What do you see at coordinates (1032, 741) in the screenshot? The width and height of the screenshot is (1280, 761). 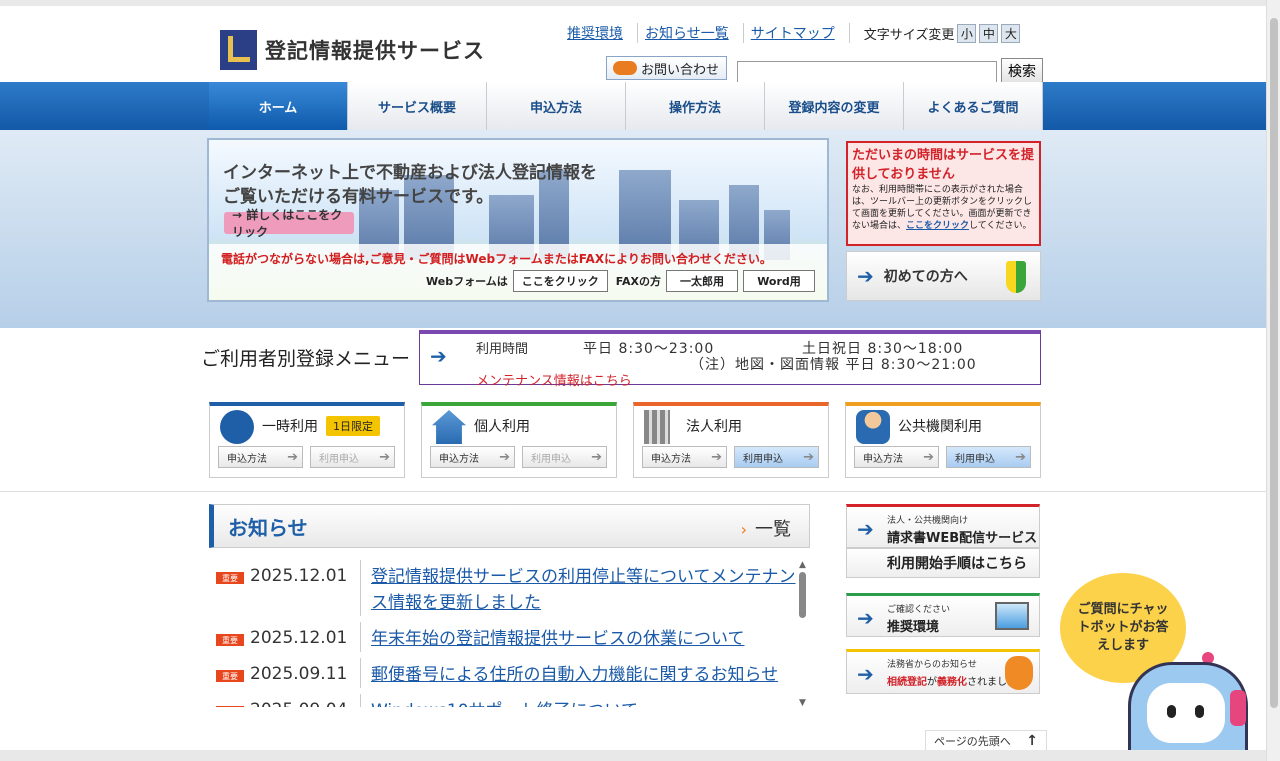 I see `arrow-up-icon: ↑` at bounding box center [1032, 741].